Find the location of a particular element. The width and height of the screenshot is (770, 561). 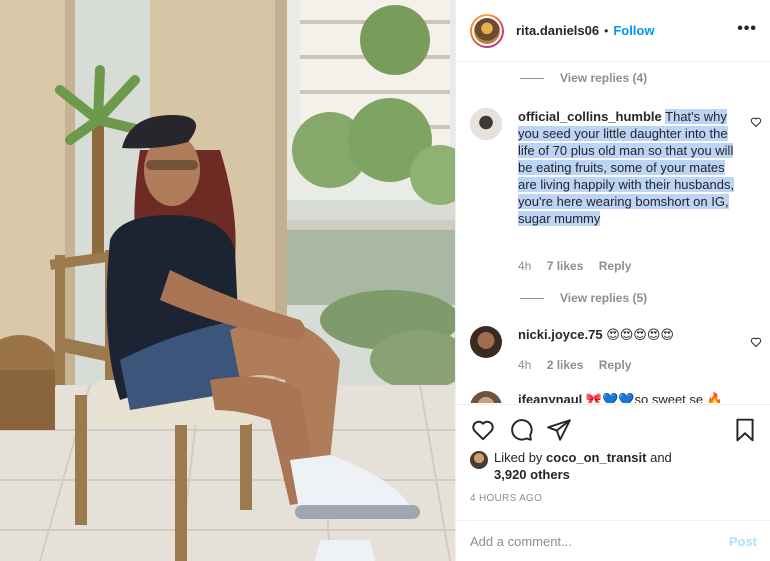

liked-by-prefix: Liked by is located at coordinates (518, 457).